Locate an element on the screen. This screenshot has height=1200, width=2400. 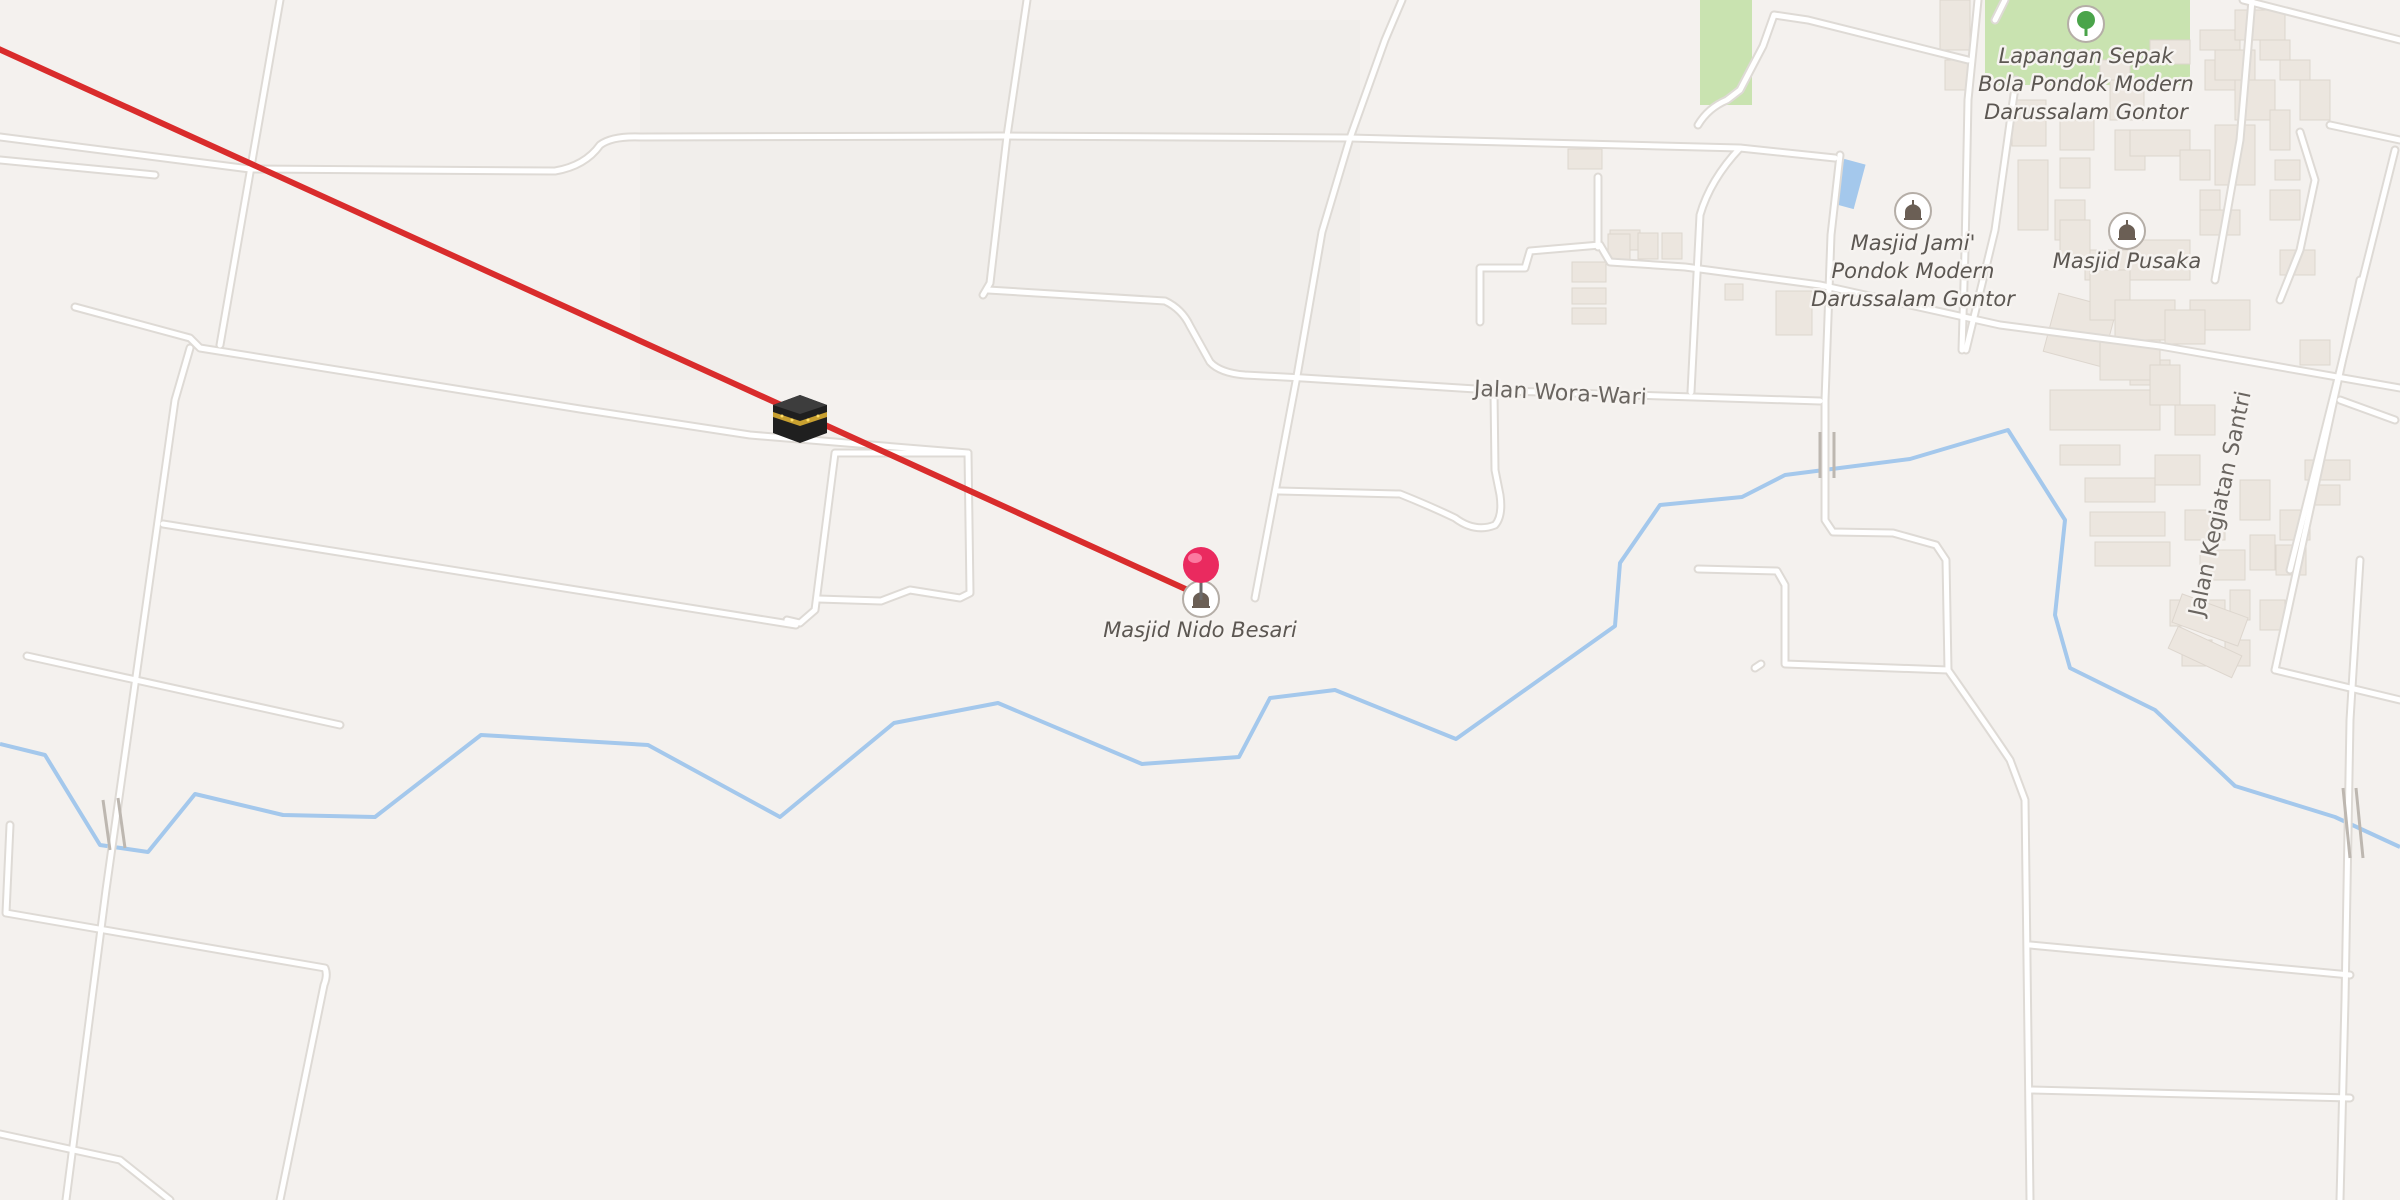
poi-label: Masjid Pusaka is located at coordinates (2127, 261).